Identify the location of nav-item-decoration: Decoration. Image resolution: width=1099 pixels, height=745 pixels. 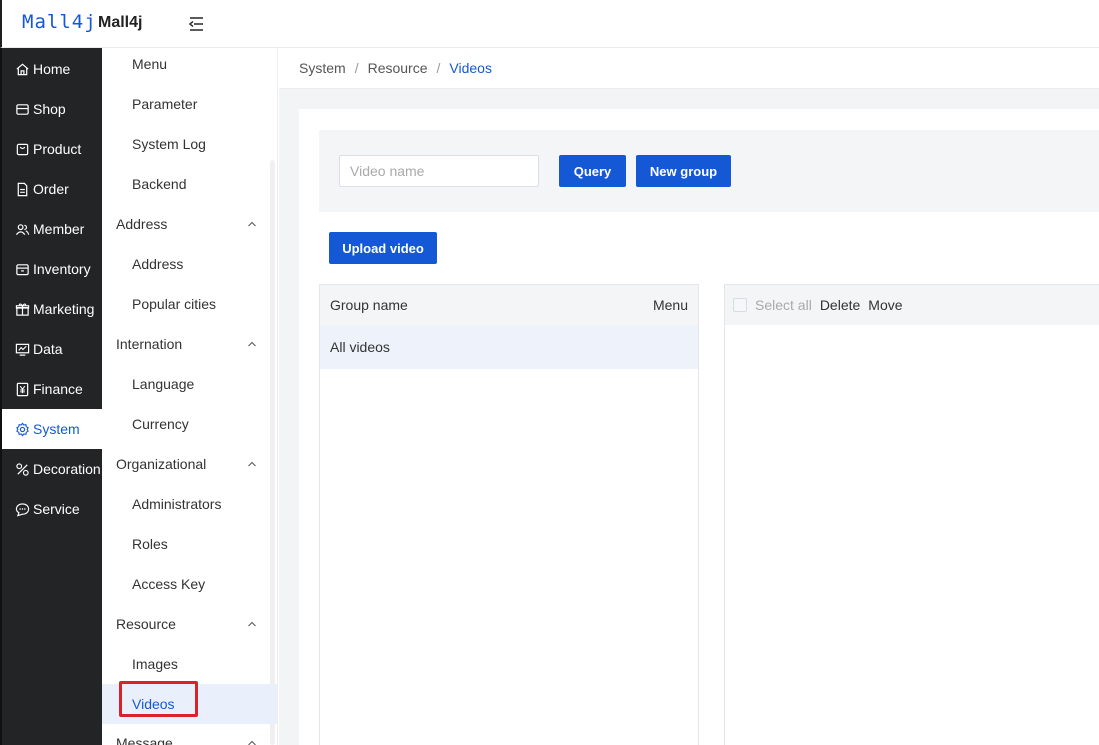
(52, 469).